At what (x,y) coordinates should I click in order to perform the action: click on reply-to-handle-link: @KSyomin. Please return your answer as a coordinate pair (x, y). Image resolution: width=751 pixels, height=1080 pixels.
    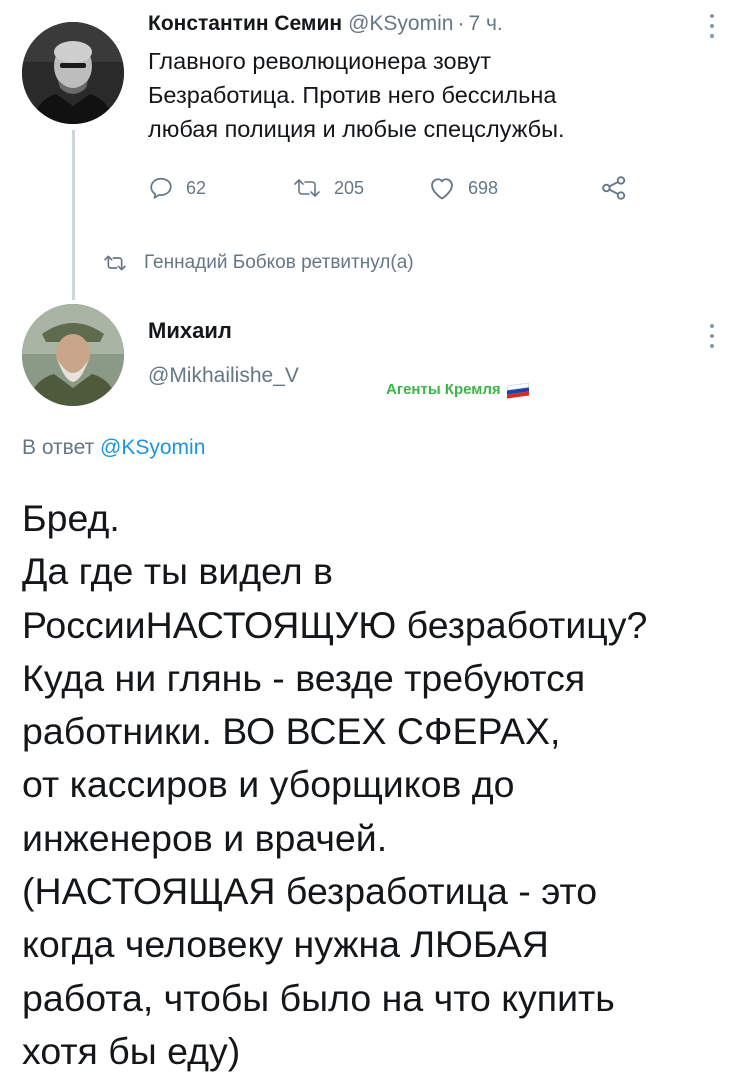
    Looking at the image, I should click on (152, 447).